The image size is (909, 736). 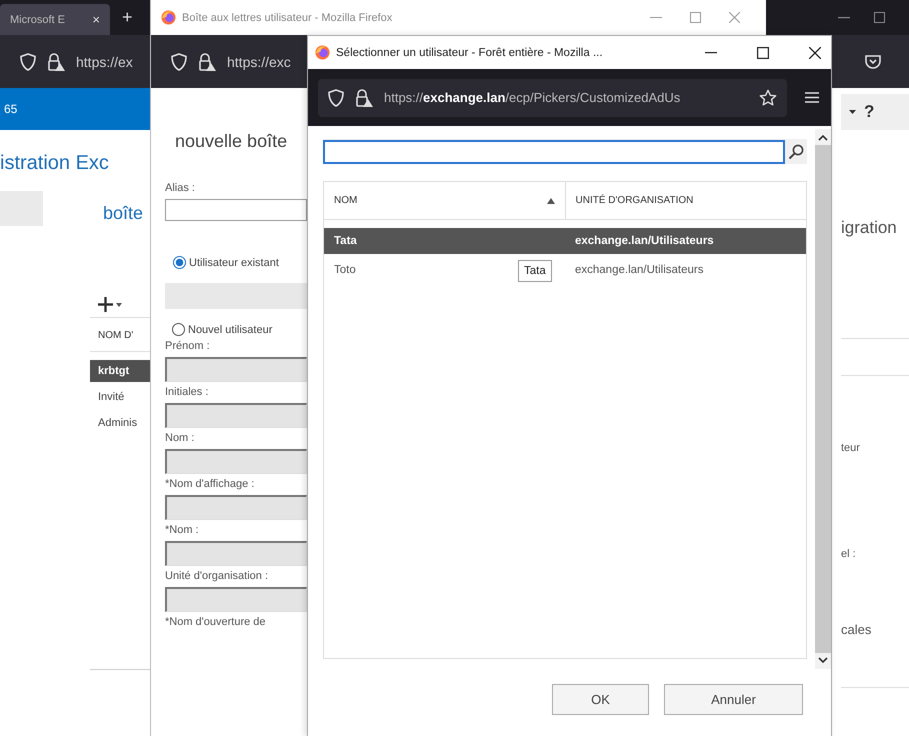 I want to click on radio-button: Nouvel utilisateur, so click(x=222, y=329).